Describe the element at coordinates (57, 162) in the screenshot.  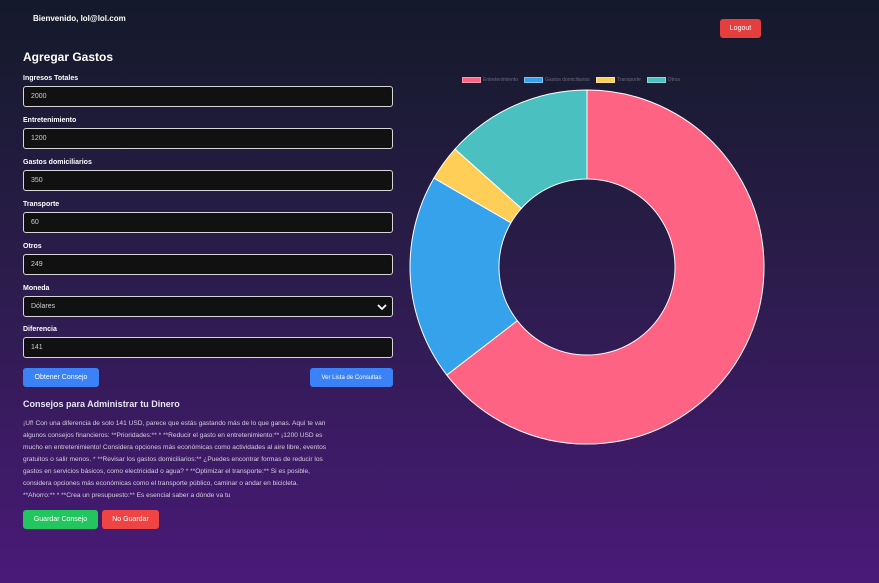
I see `field-label-household: Gastos domiciliarios` at that location.